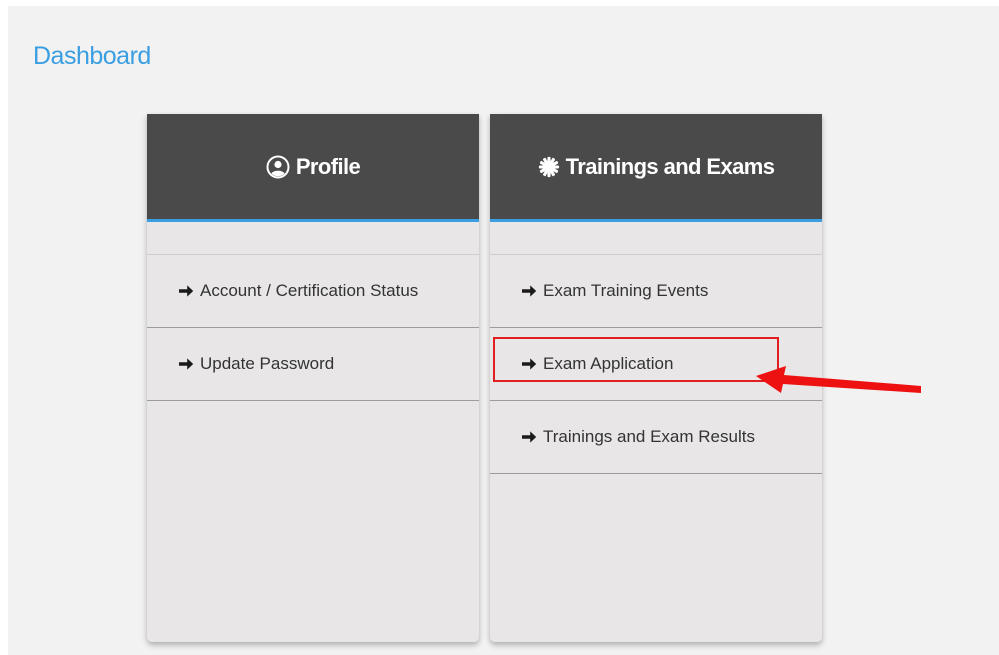  What do you see at coordinates (838, 379) in the screenshot?
I see `annotation-arrow-icon` at bounding box center [838, 379].